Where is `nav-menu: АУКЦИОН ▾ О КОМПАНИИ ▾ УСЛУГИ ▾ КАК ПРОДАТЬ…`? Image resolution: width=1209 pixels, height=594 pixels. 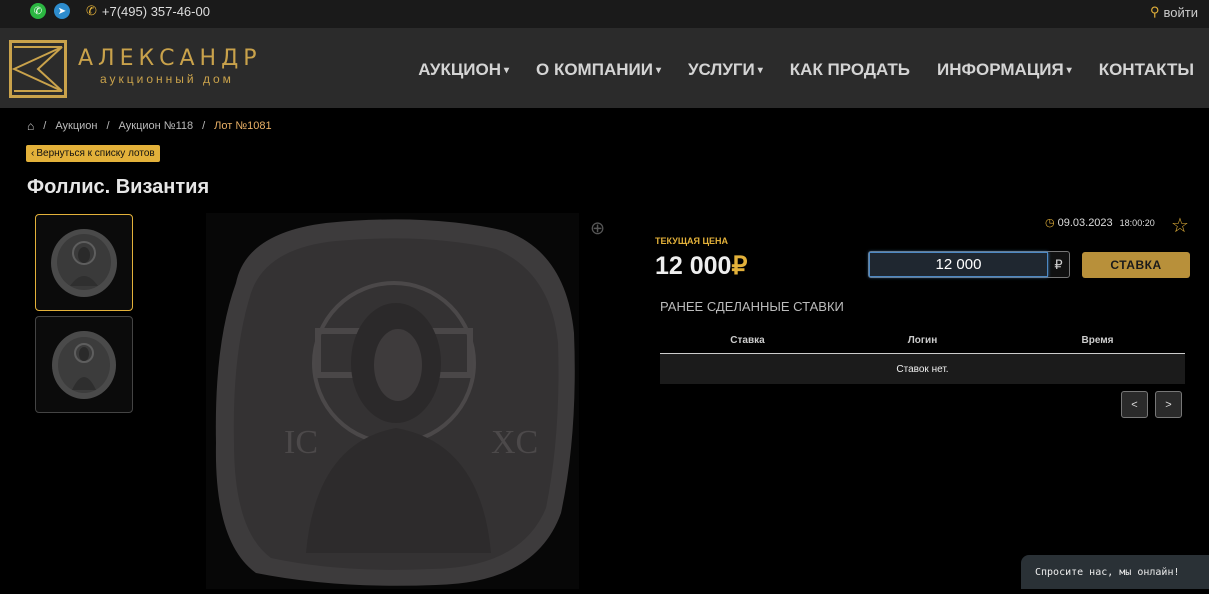
nav-menu: АУКЦИОН ▾ О КОМПАНИИ ▾ УСЛУГИ ▾ КАК ПРОДАТЬ… is located at coordinates (806, 70).